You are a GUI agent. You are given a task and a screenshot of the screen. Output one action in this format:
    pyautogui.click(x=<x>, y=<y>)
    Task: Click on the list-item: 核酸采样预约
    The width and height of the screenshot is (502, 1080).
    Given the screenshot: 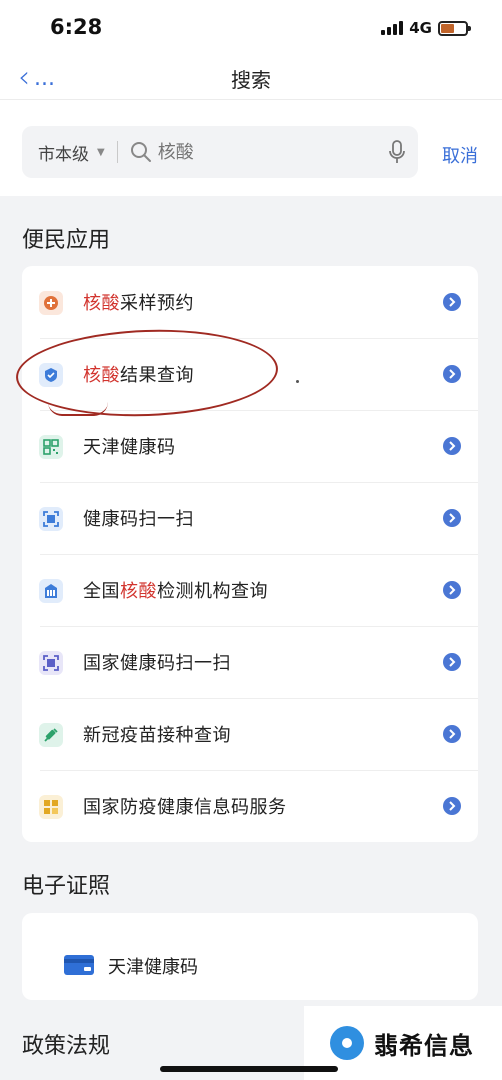 What is the action you would take?
    pyautogui.click(x=250, y=302)
    